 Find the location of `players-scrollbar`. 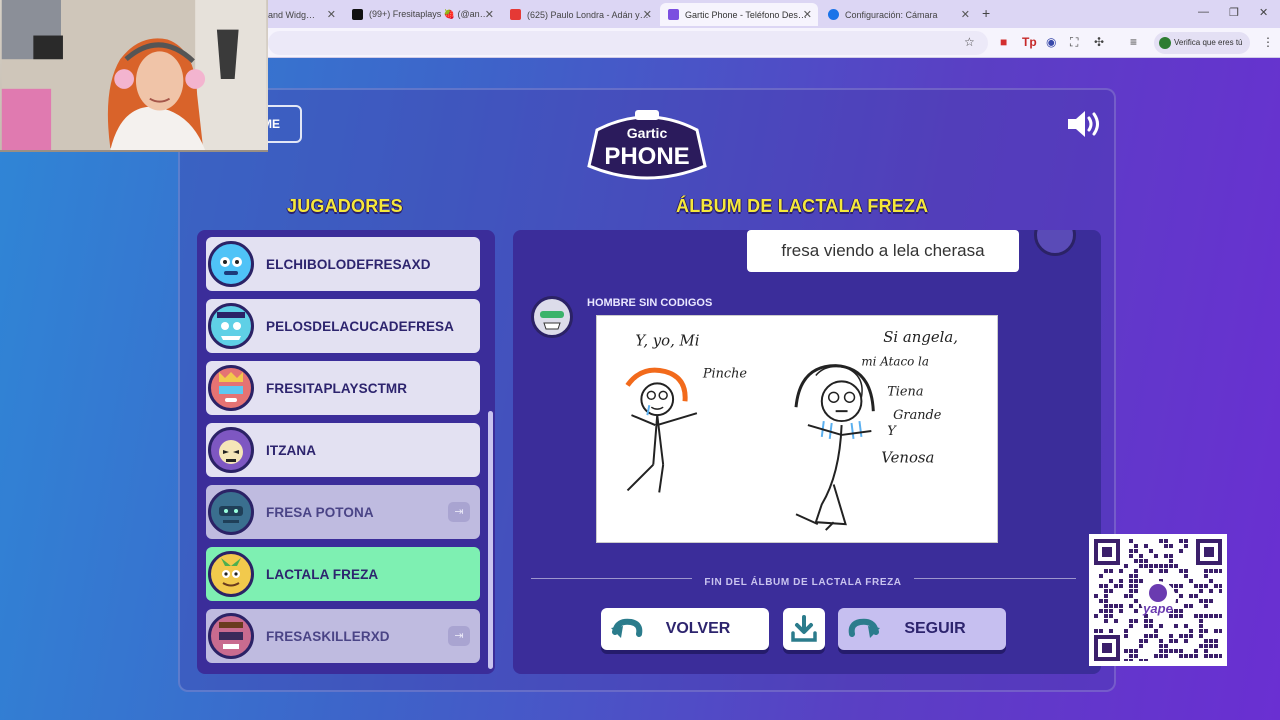

players-scrollbar is located at coordinates (490, 540).